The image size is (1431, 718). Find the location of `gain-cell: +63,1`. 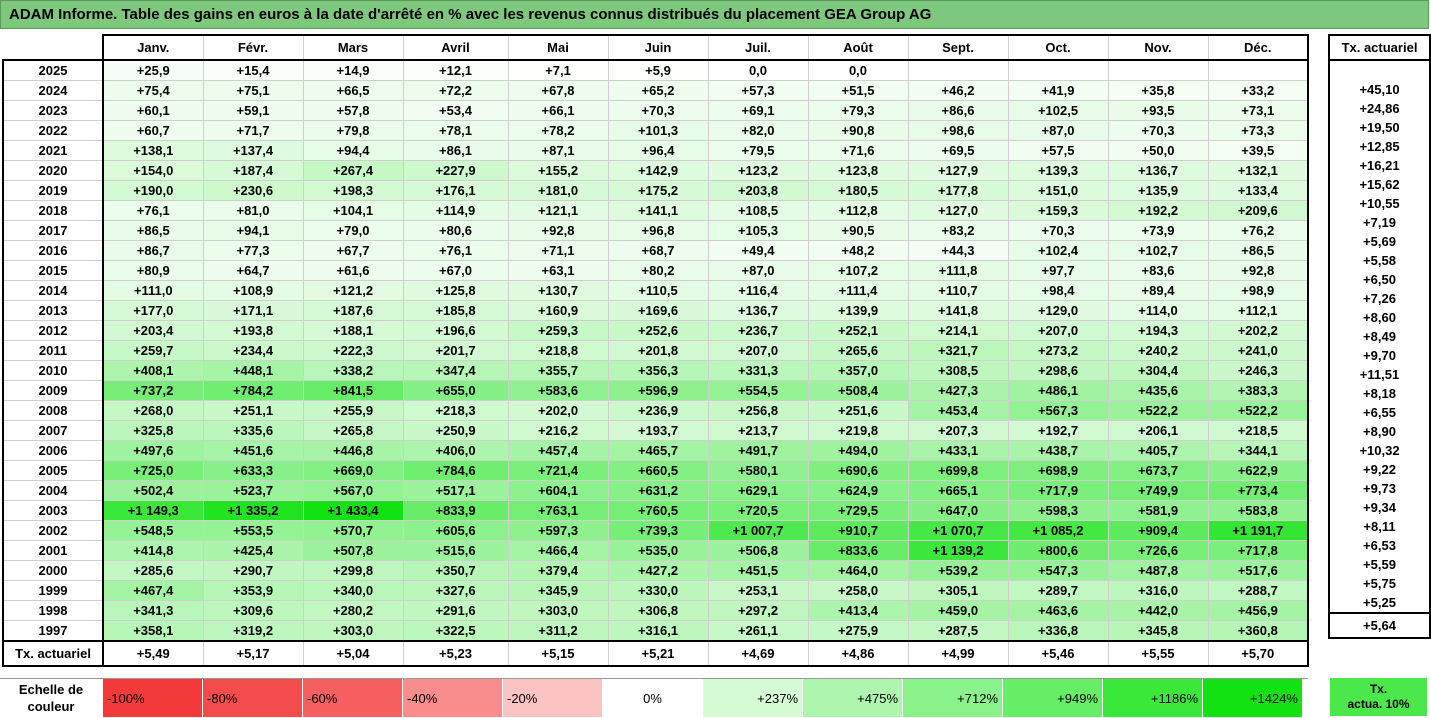

gain-cell: +63,1 is located at coordinates (558, 270).